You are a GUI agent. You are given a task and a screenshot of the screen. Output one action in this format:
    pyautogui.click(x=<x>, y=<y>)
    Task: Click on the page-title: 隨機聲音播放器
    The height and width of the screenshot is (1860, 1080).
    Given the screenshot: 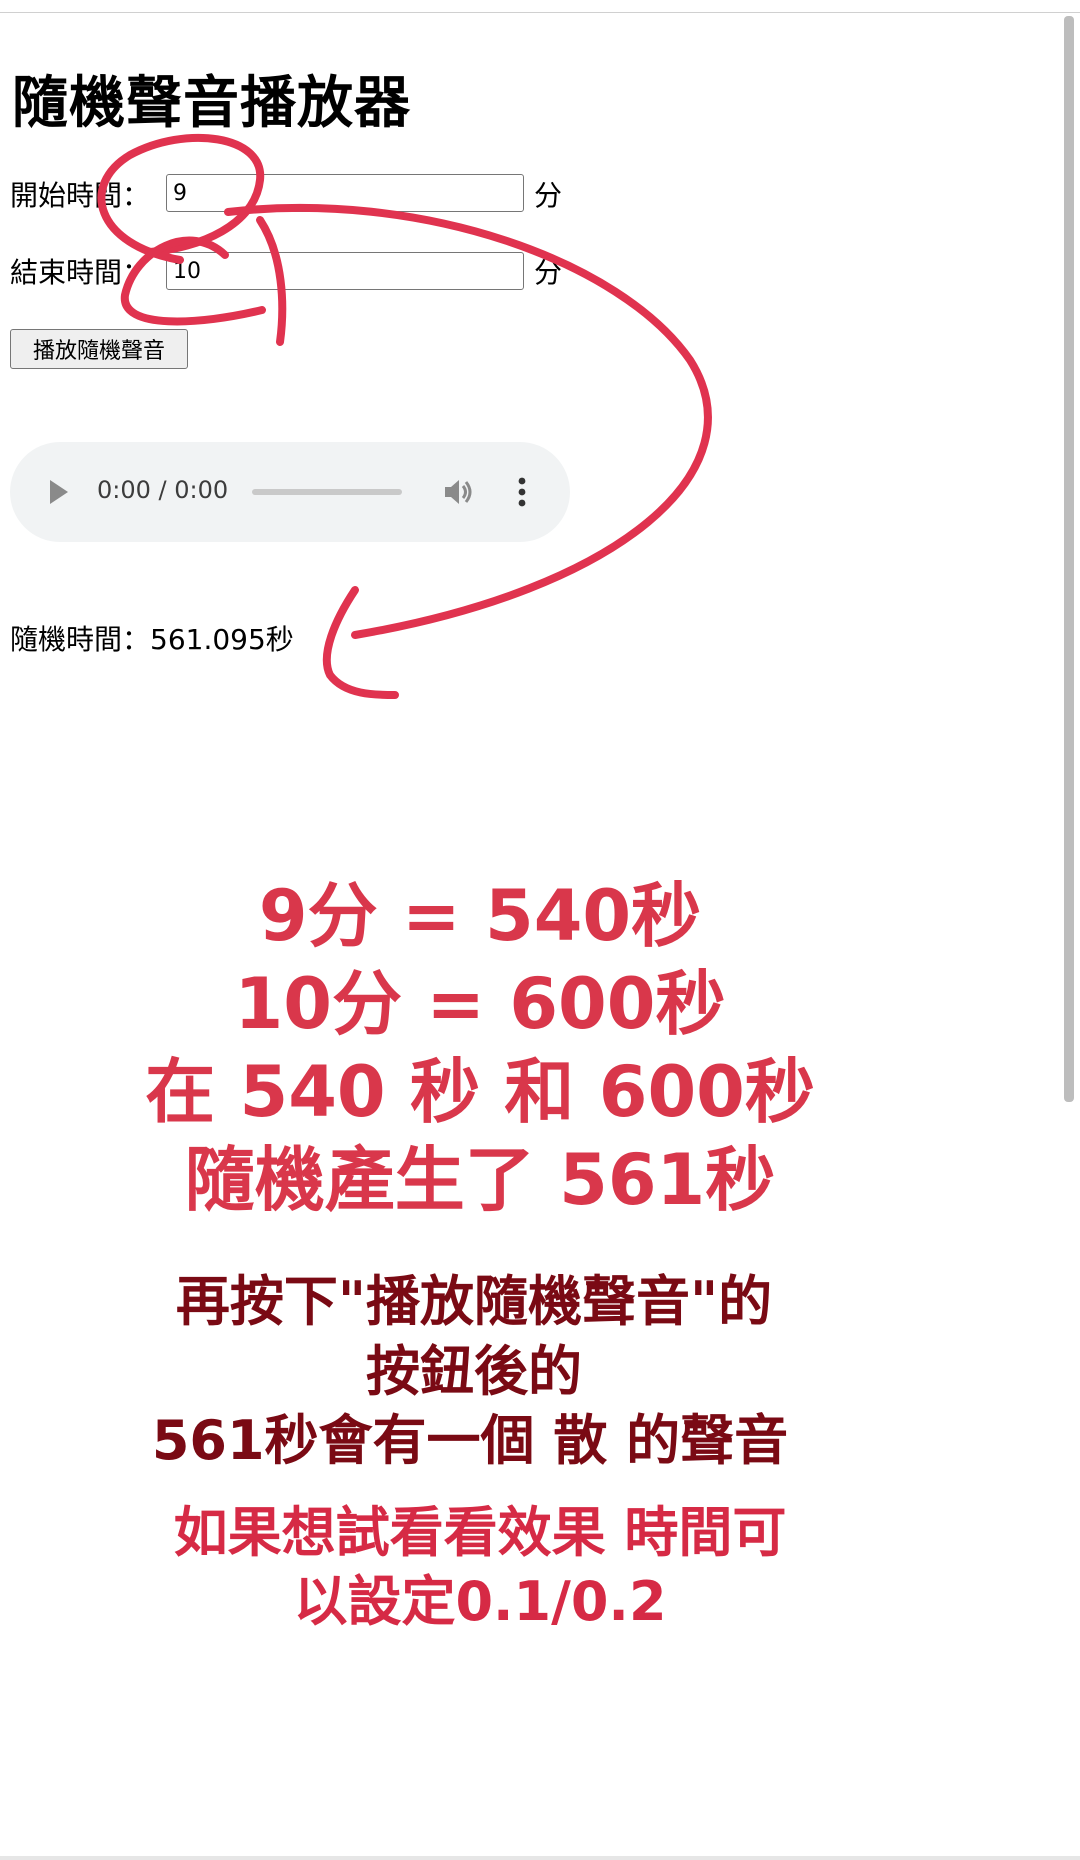 What is the action you would take?
    pyautogui.click(x=211, y=103)
    